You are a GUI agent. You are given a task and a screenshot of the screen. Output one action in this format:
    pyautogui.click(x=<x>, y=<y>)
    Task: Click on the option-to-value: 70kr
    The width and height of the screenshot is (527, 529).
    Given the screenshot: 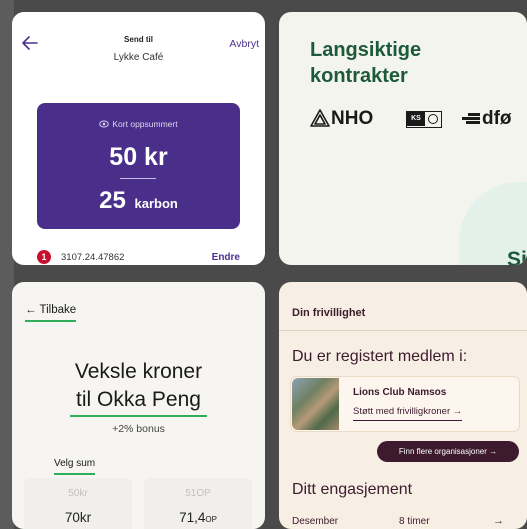 What is the action you would take?
    pyautogui.click(x=78, y=517)
    